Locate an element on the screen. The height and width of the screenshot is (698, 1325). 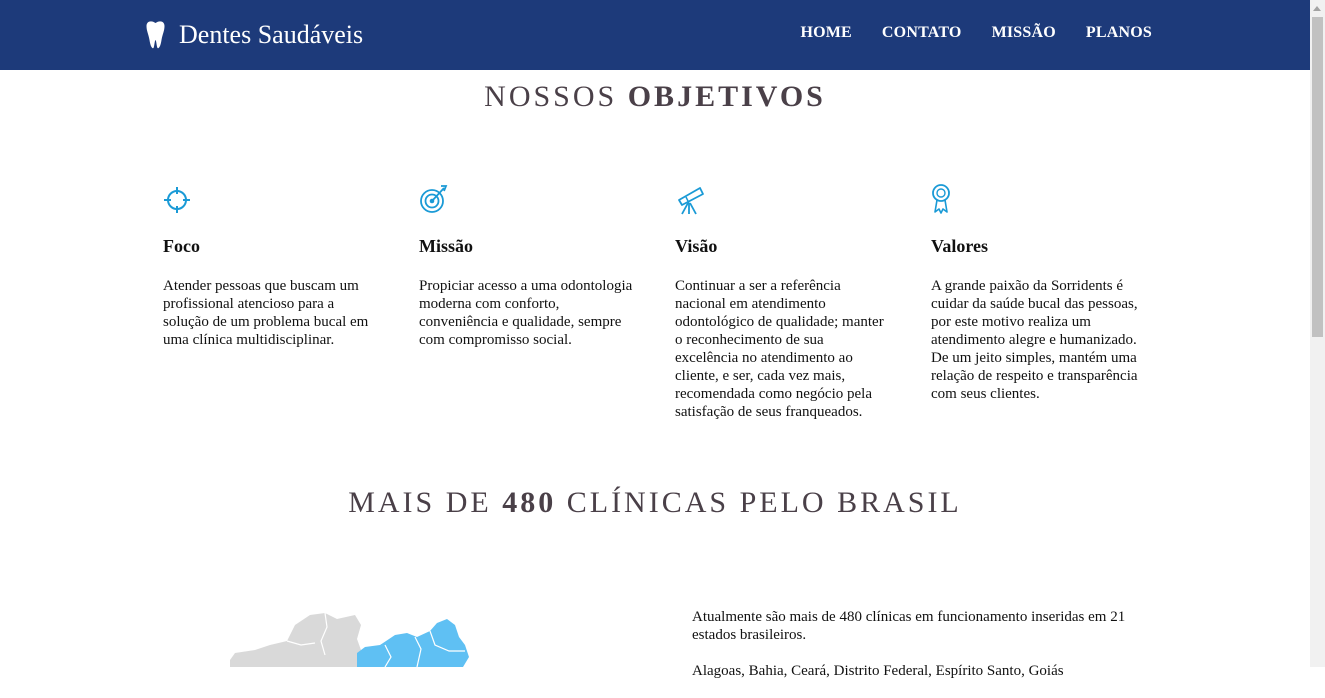
nav-link-contato: CONTATO is located at coordinates (922, 33).